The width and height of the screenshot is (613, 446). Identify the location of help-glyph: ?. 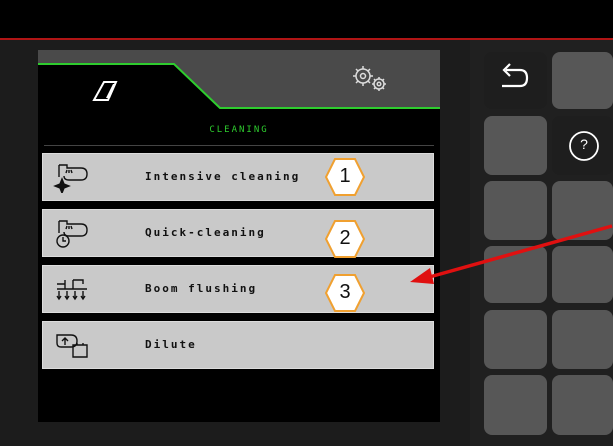
(584, 144).